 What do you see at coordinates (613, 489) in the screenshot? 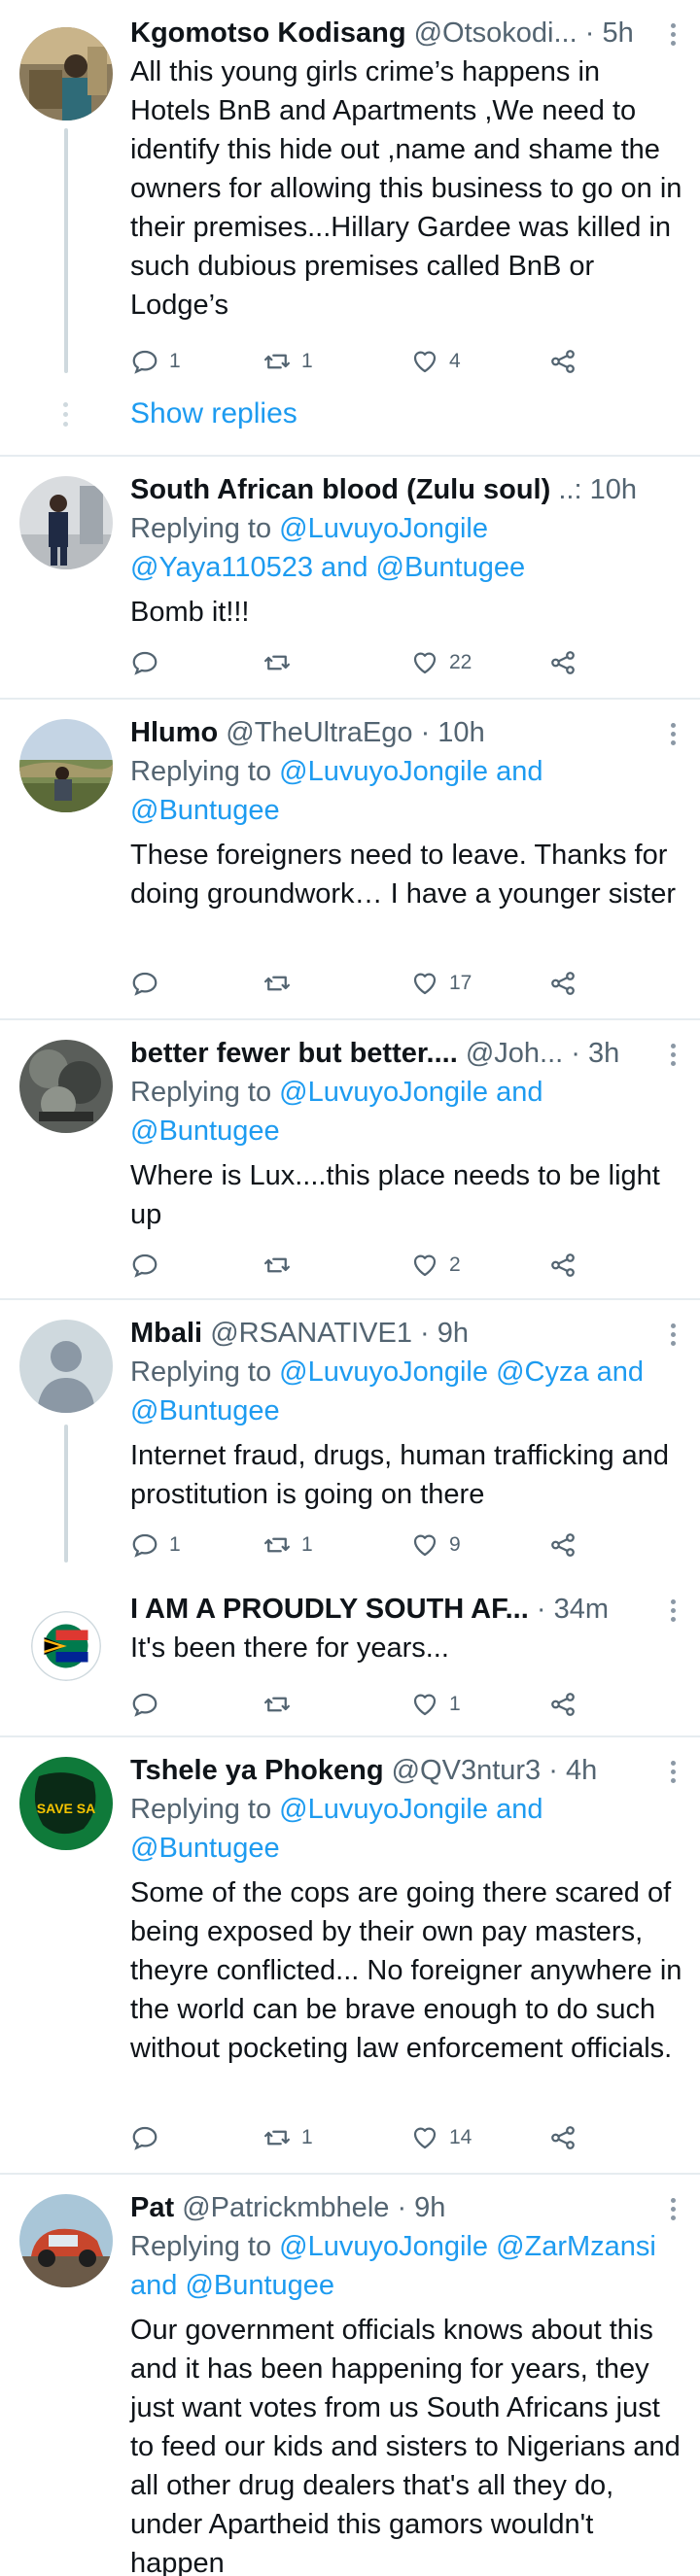
I see `timestamp: 10h` at bounding box center [613, 489].